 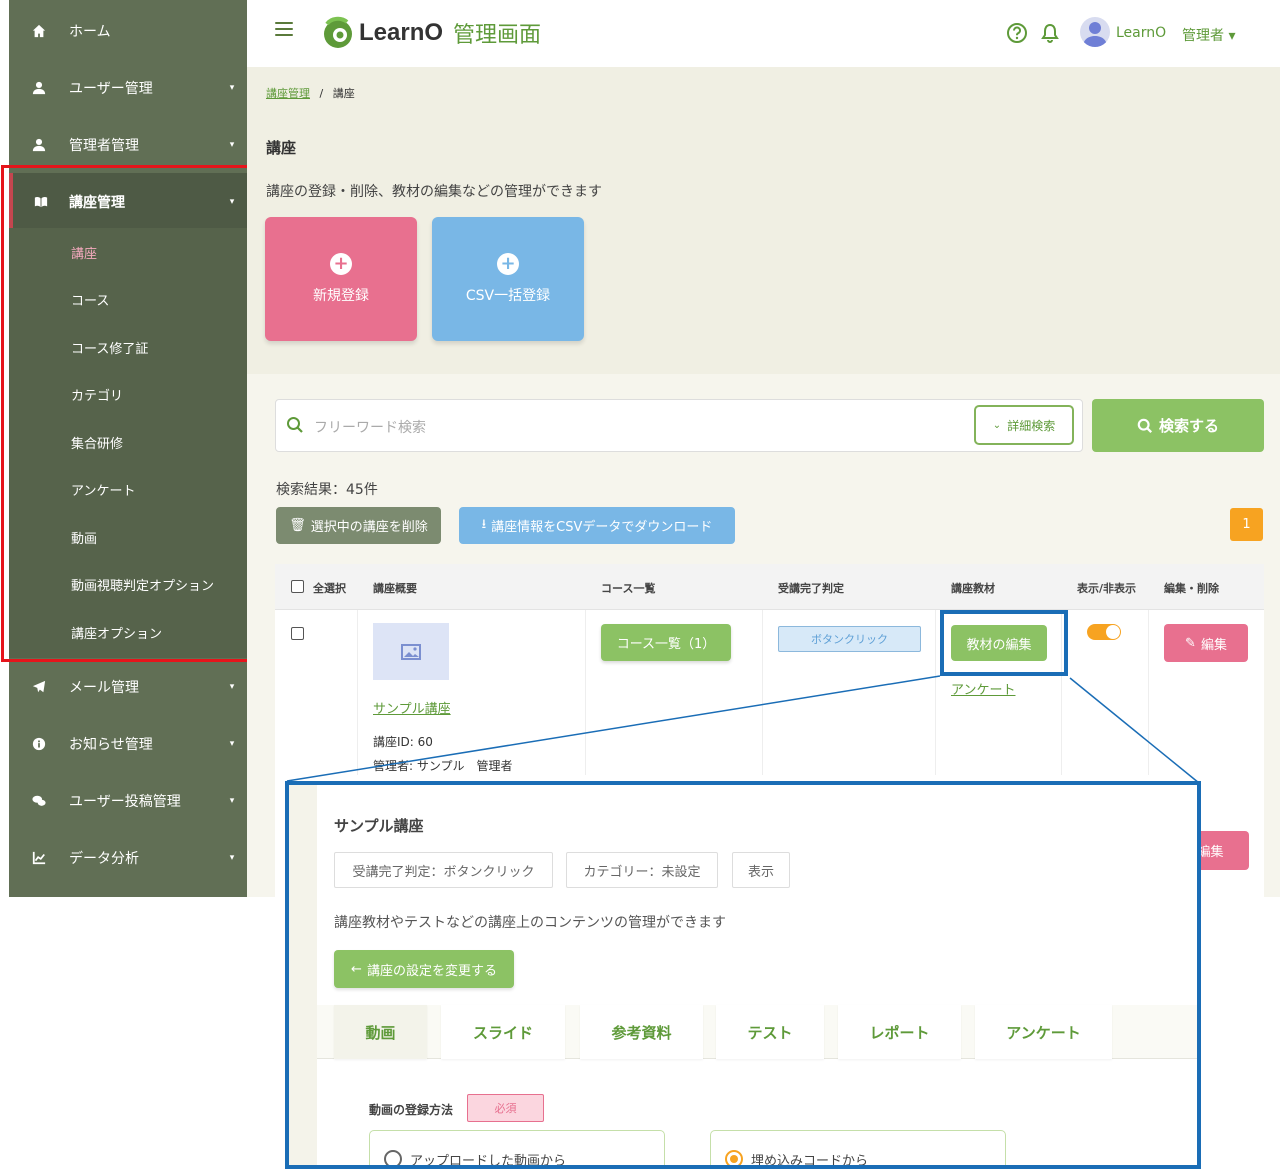 What do you see at coordinates (666, 642) in the screenshot?
I see `course-list-button: コース一覧（1）` at bounding box center [666, 642].